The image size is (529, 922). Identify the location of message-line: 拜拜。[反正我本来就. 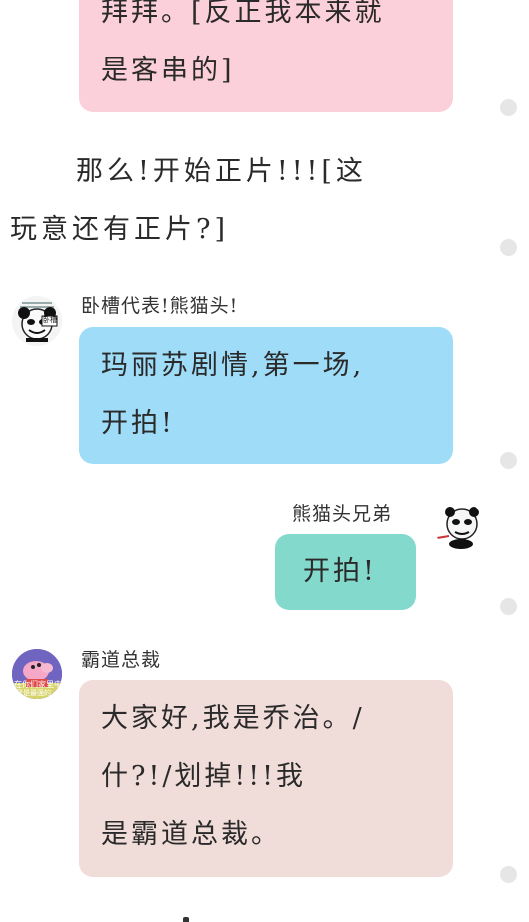
(243, 14).